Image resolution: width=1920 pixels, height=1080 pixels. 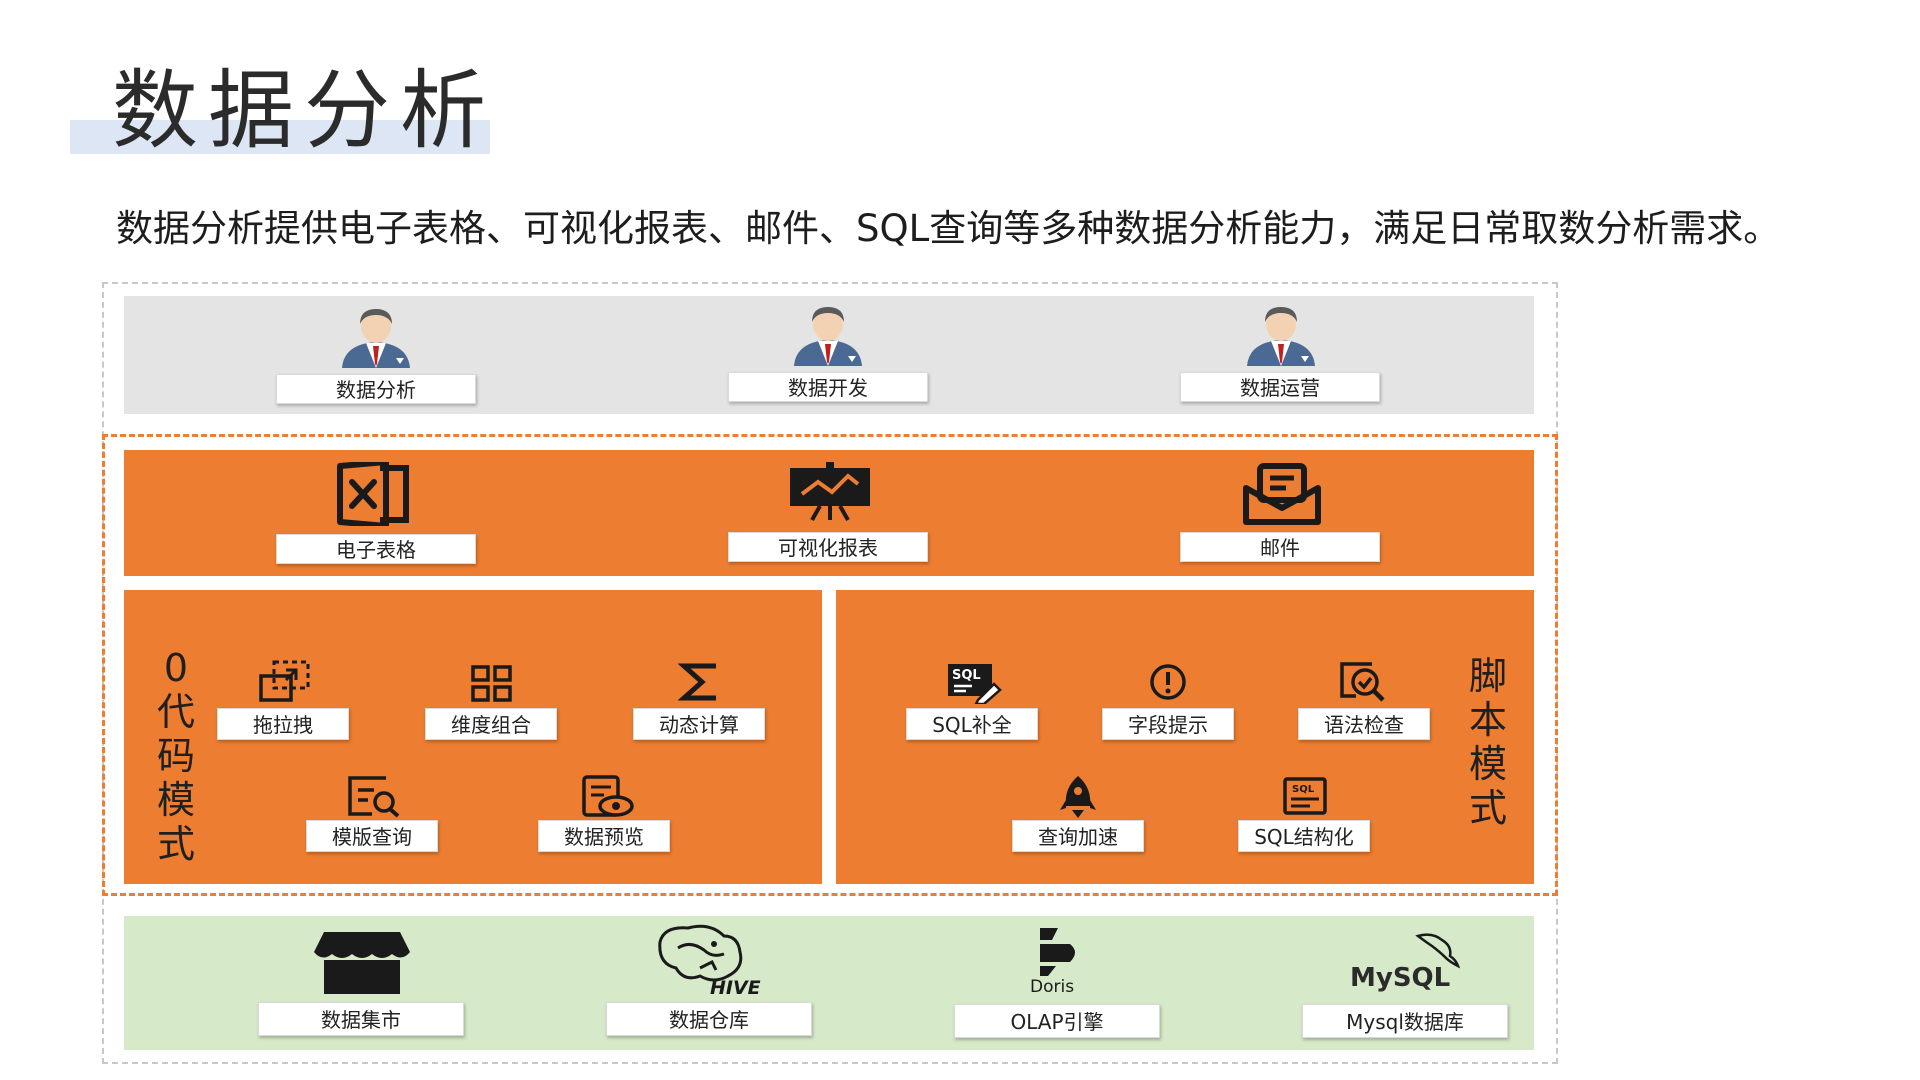 I want to click on title-char: 脚, so click(x=1487, y=676).